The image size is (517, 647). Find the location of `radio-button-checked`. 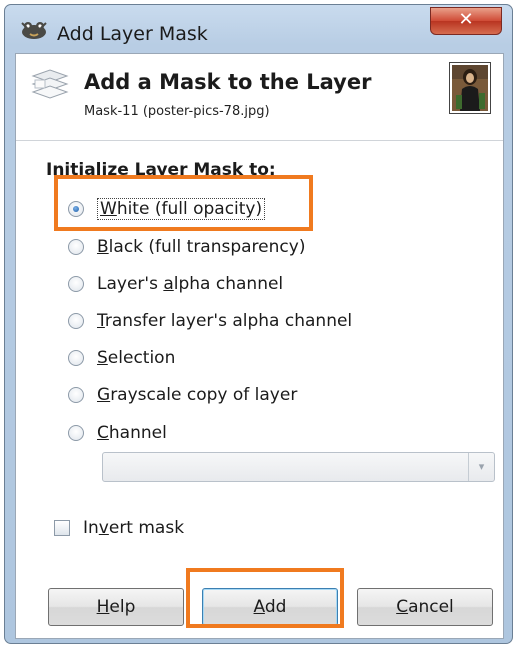

radio-button-checked is located at coordinates (76, 209).